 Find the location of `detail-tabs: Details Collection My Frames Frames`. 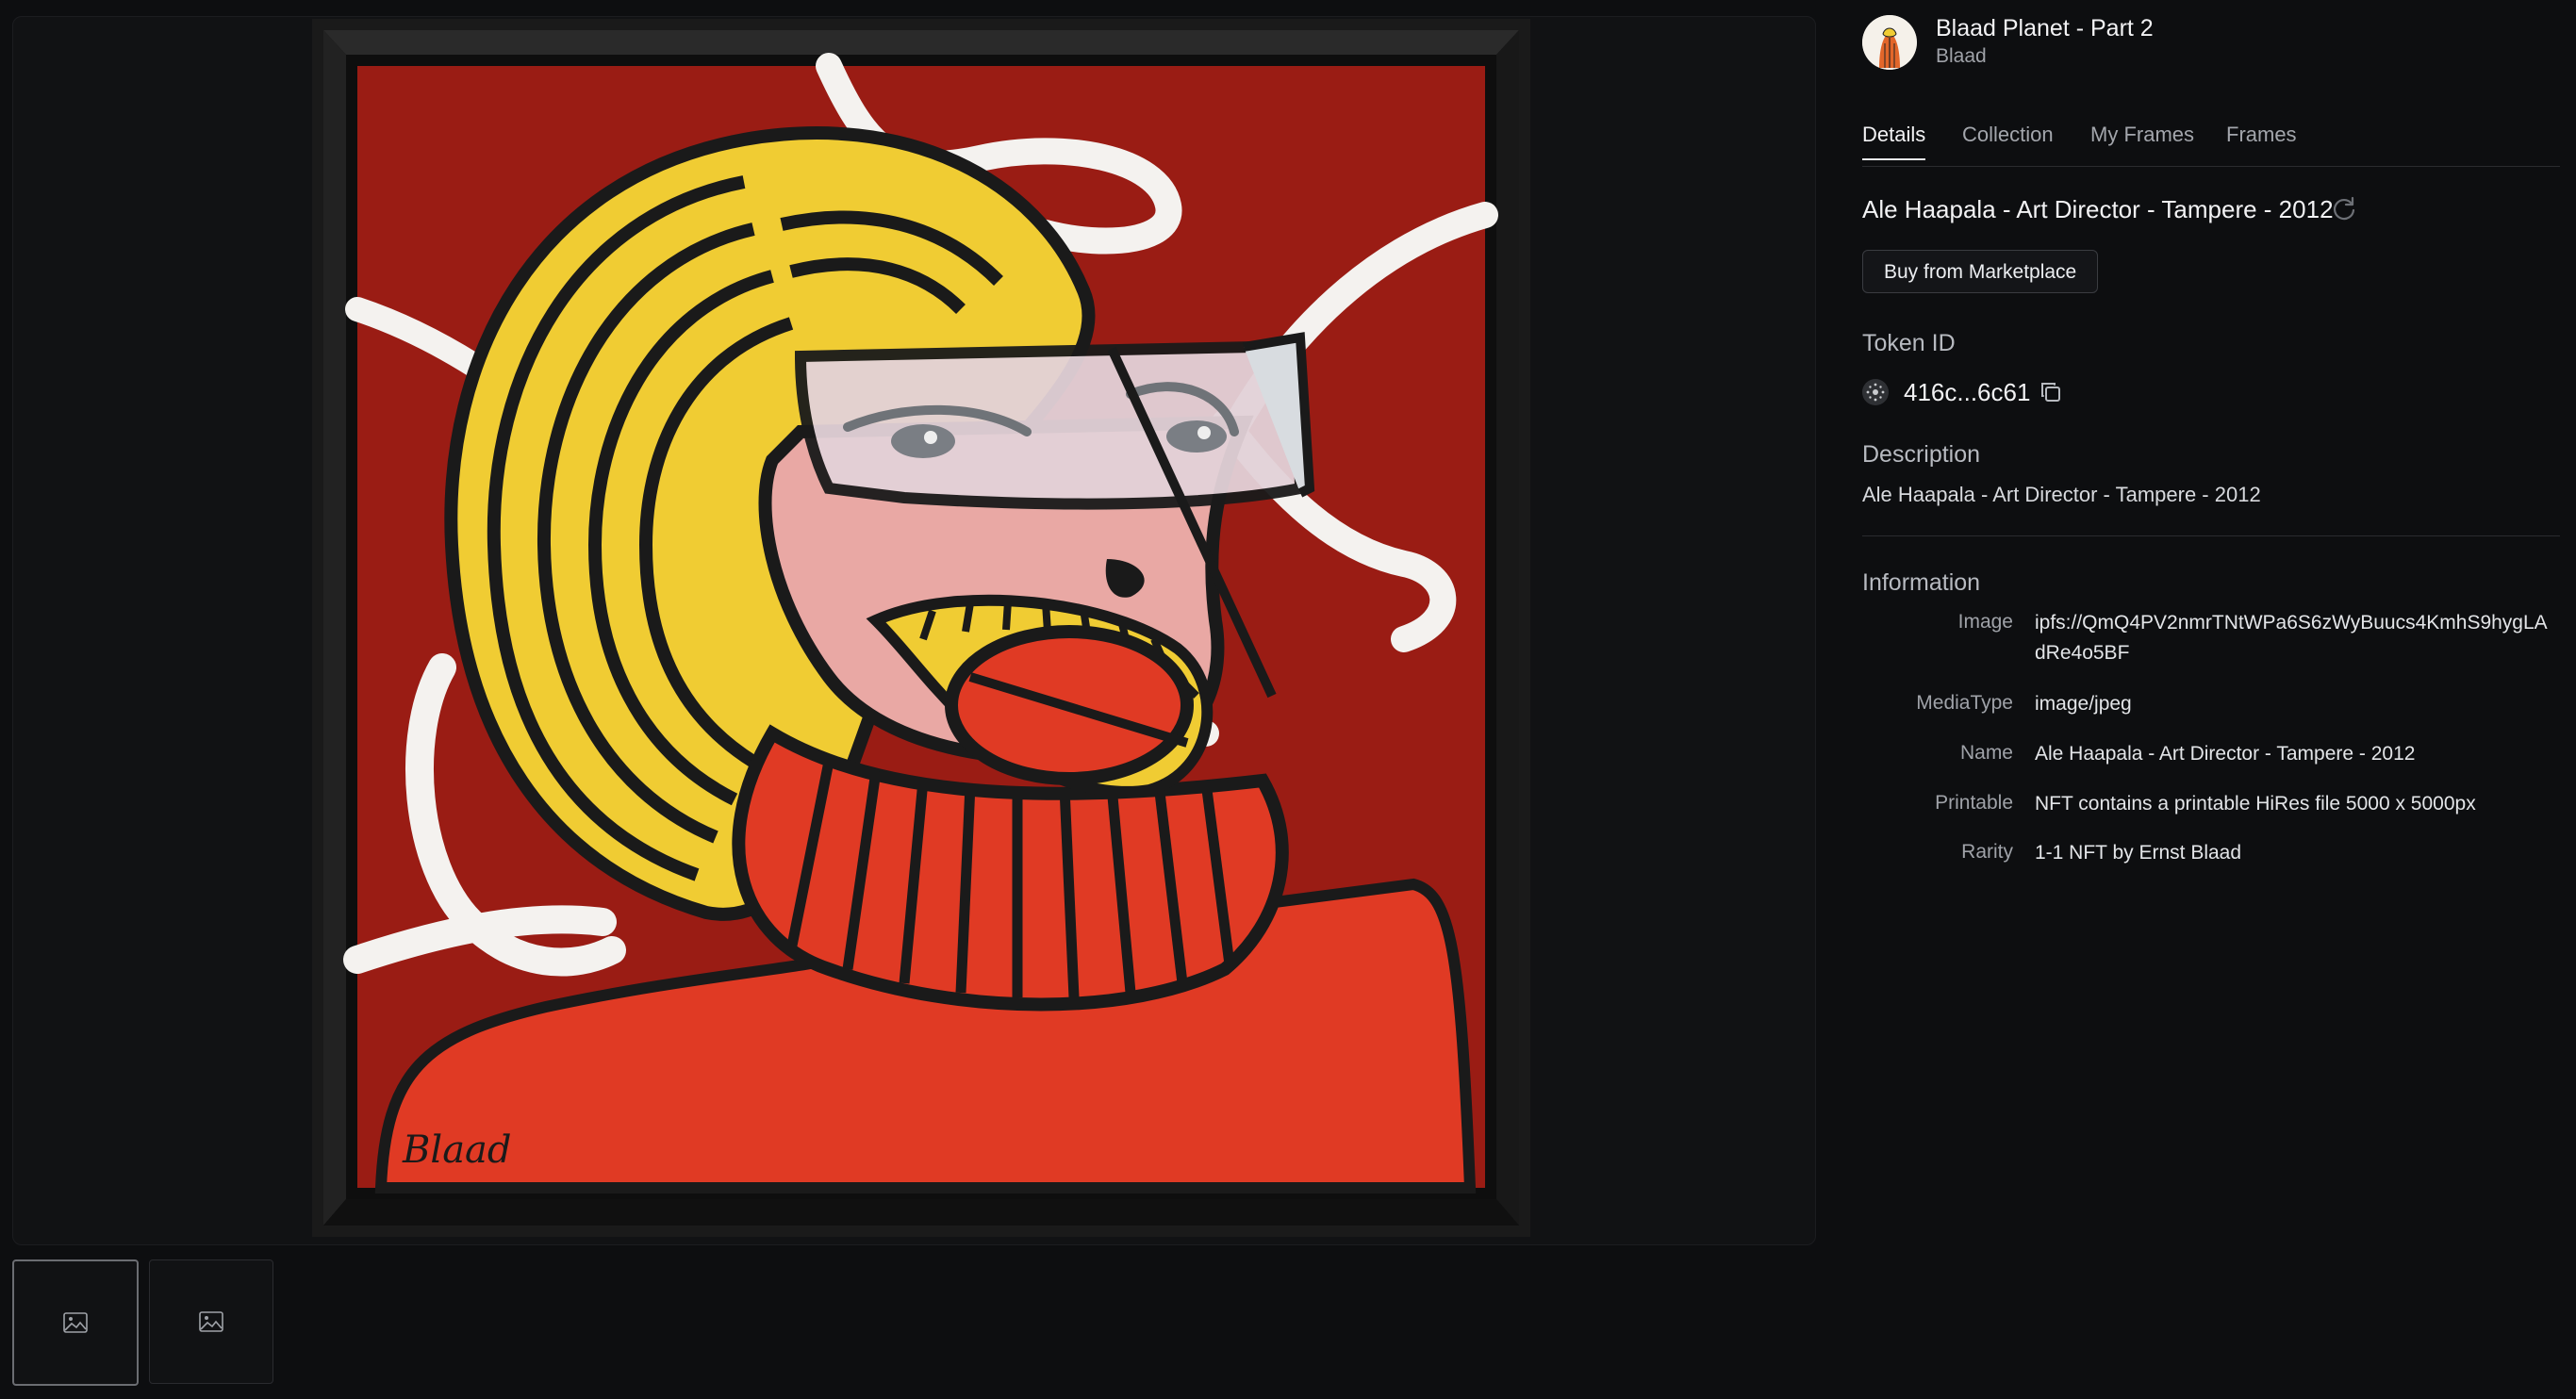

detail-tabs: Details Collection My Frames Frames is located at coordinates (2211, 144).